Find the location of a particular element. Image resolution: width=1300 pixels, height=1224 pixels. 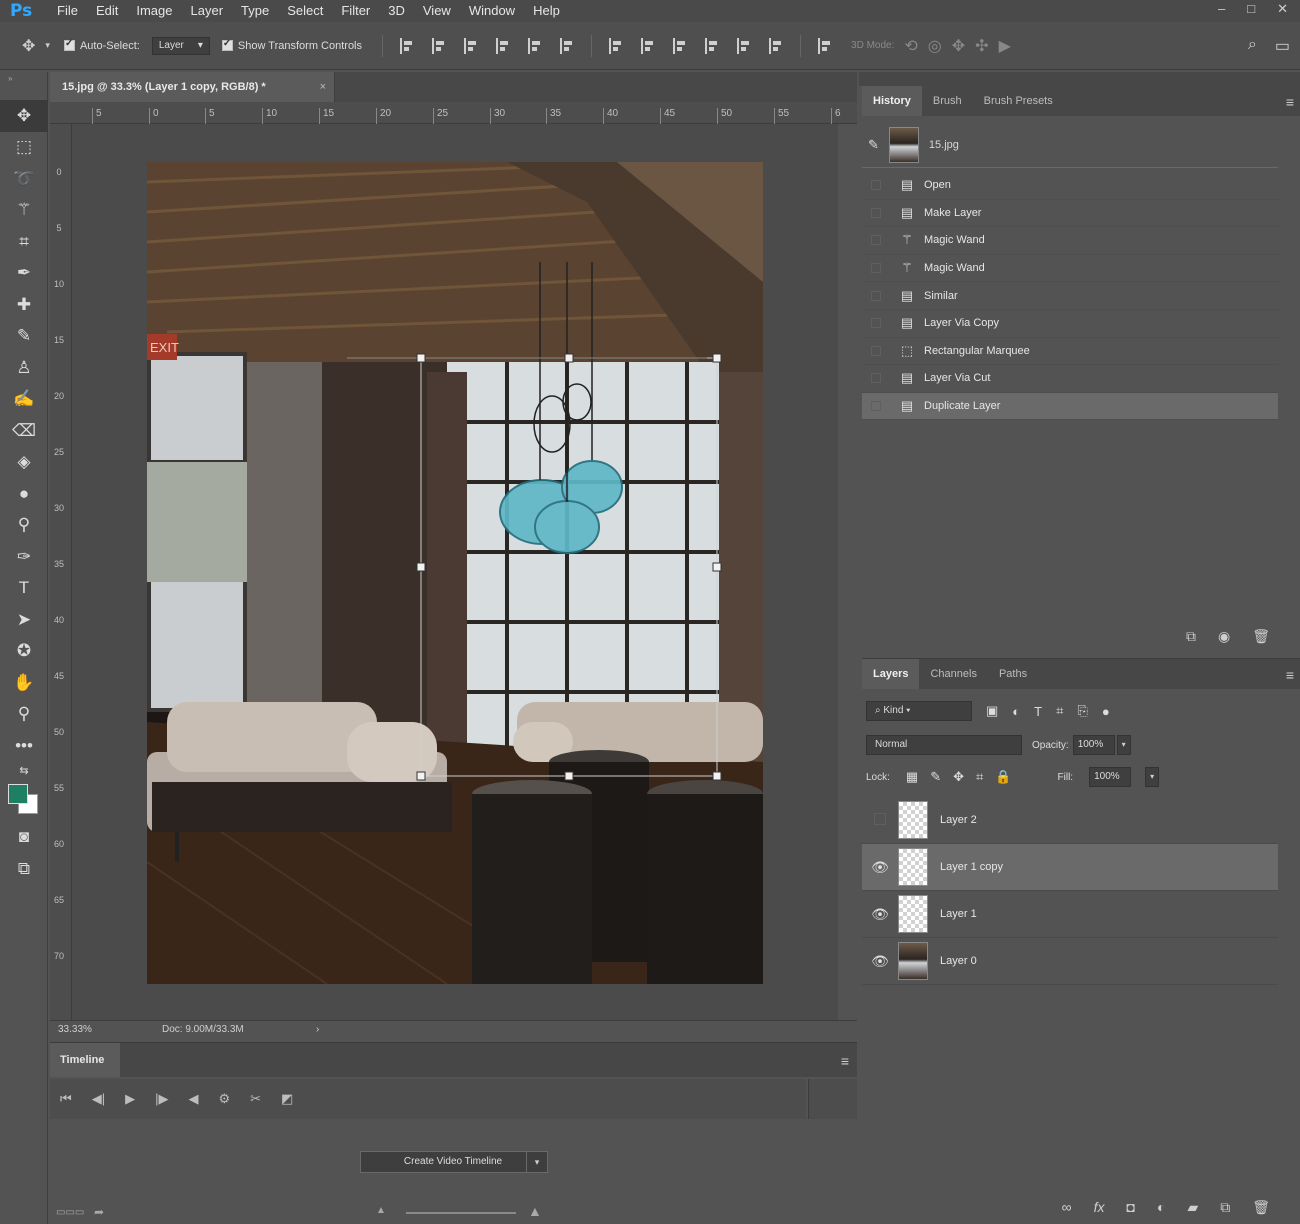

blend-mode-dropdown: Normal is located at coordinates (944, 745).